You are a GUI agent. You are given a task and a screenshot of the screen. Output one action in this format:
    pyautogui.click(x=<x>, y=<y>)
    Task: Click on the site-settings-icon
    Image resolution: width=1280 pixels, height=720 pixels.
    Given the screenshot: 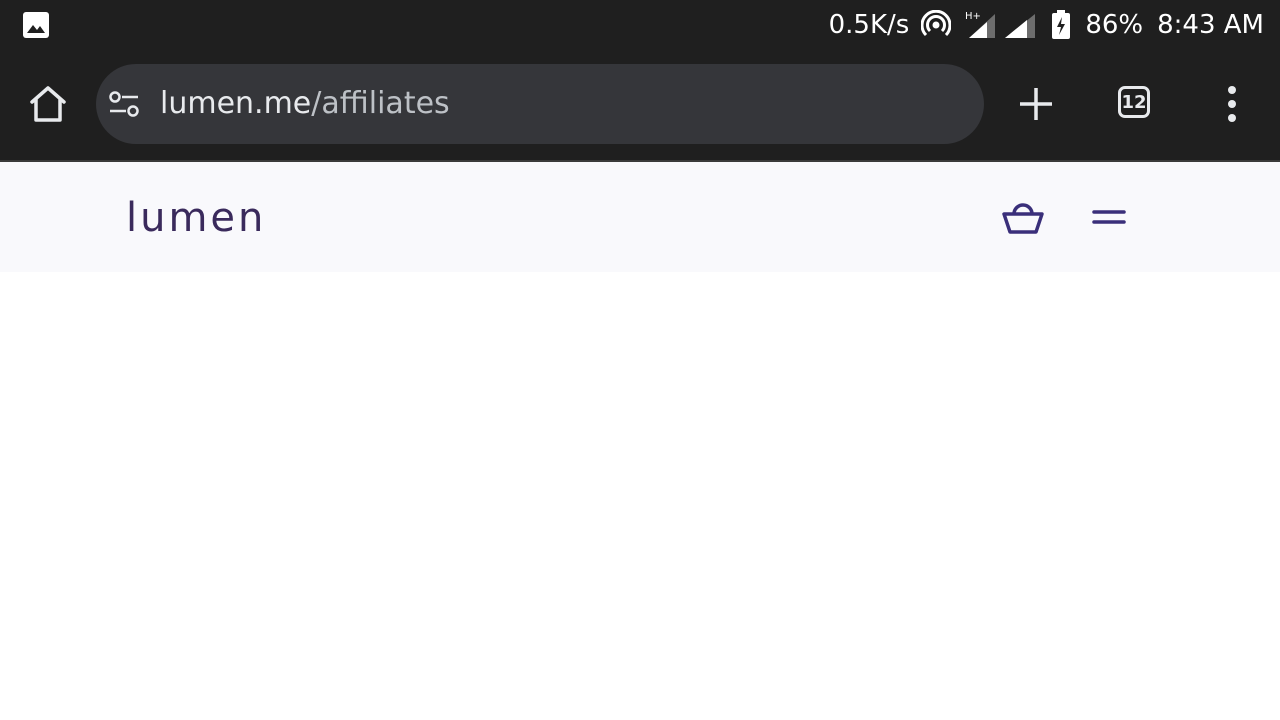 What is the action you would take?
    pyautogui.click(x=124, y=104)
    